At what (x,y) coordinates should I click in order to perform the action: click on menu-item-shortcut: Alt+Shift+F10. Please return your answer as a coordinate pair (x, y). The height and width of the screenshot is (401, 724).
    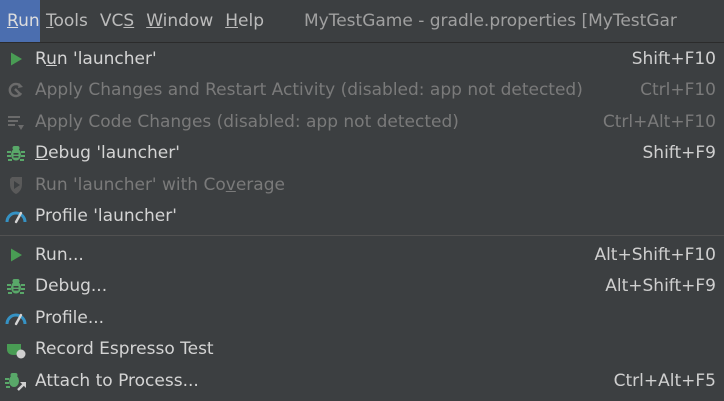
    Looking at the image, I should click on (655, 254).